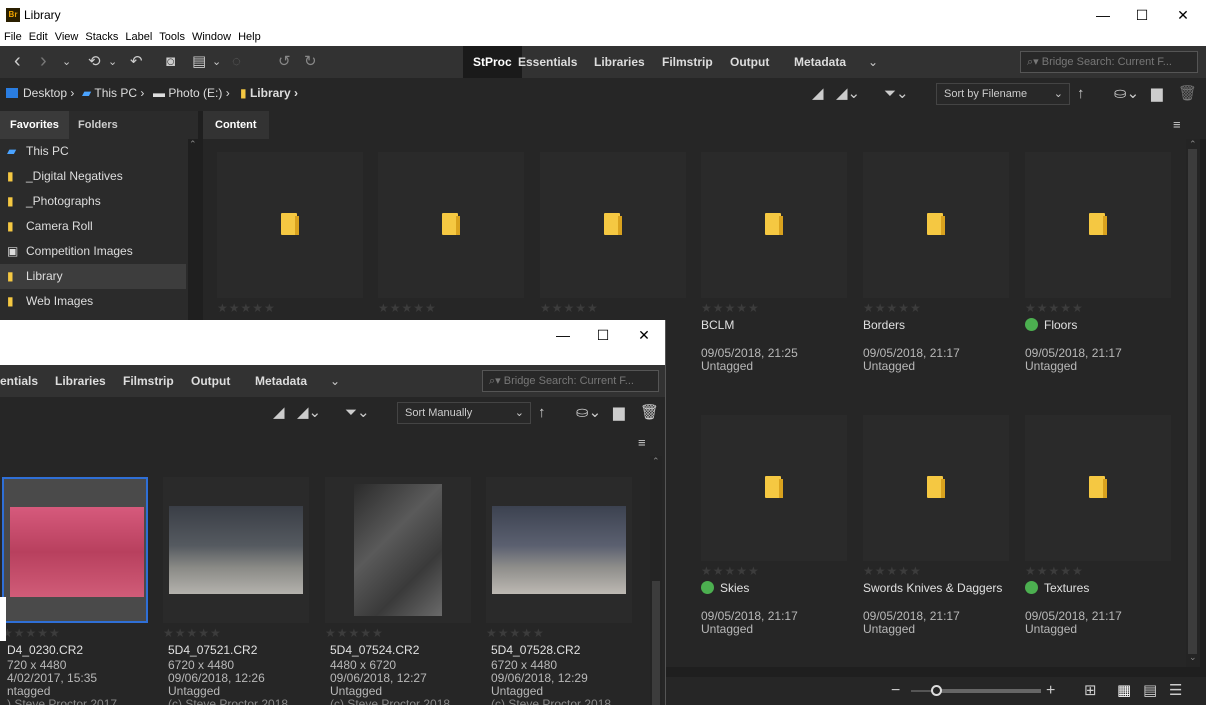 This screenshot has height=705, width=1206. I want to click on tab-content: Content, so click(236, 125).